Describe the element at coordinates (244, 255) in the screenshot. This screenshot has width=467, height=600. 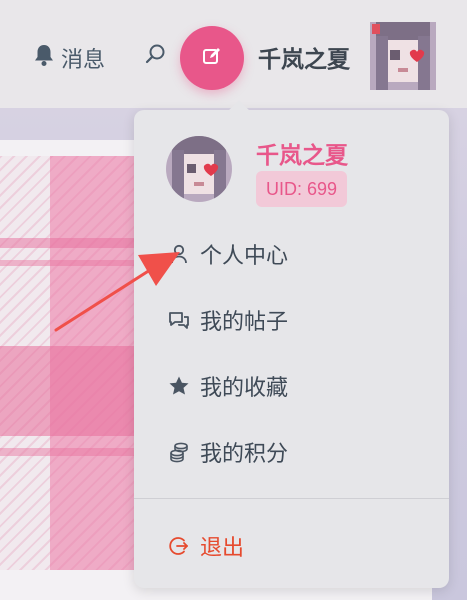
I see `menu-item-label: 个人中心` at that location.